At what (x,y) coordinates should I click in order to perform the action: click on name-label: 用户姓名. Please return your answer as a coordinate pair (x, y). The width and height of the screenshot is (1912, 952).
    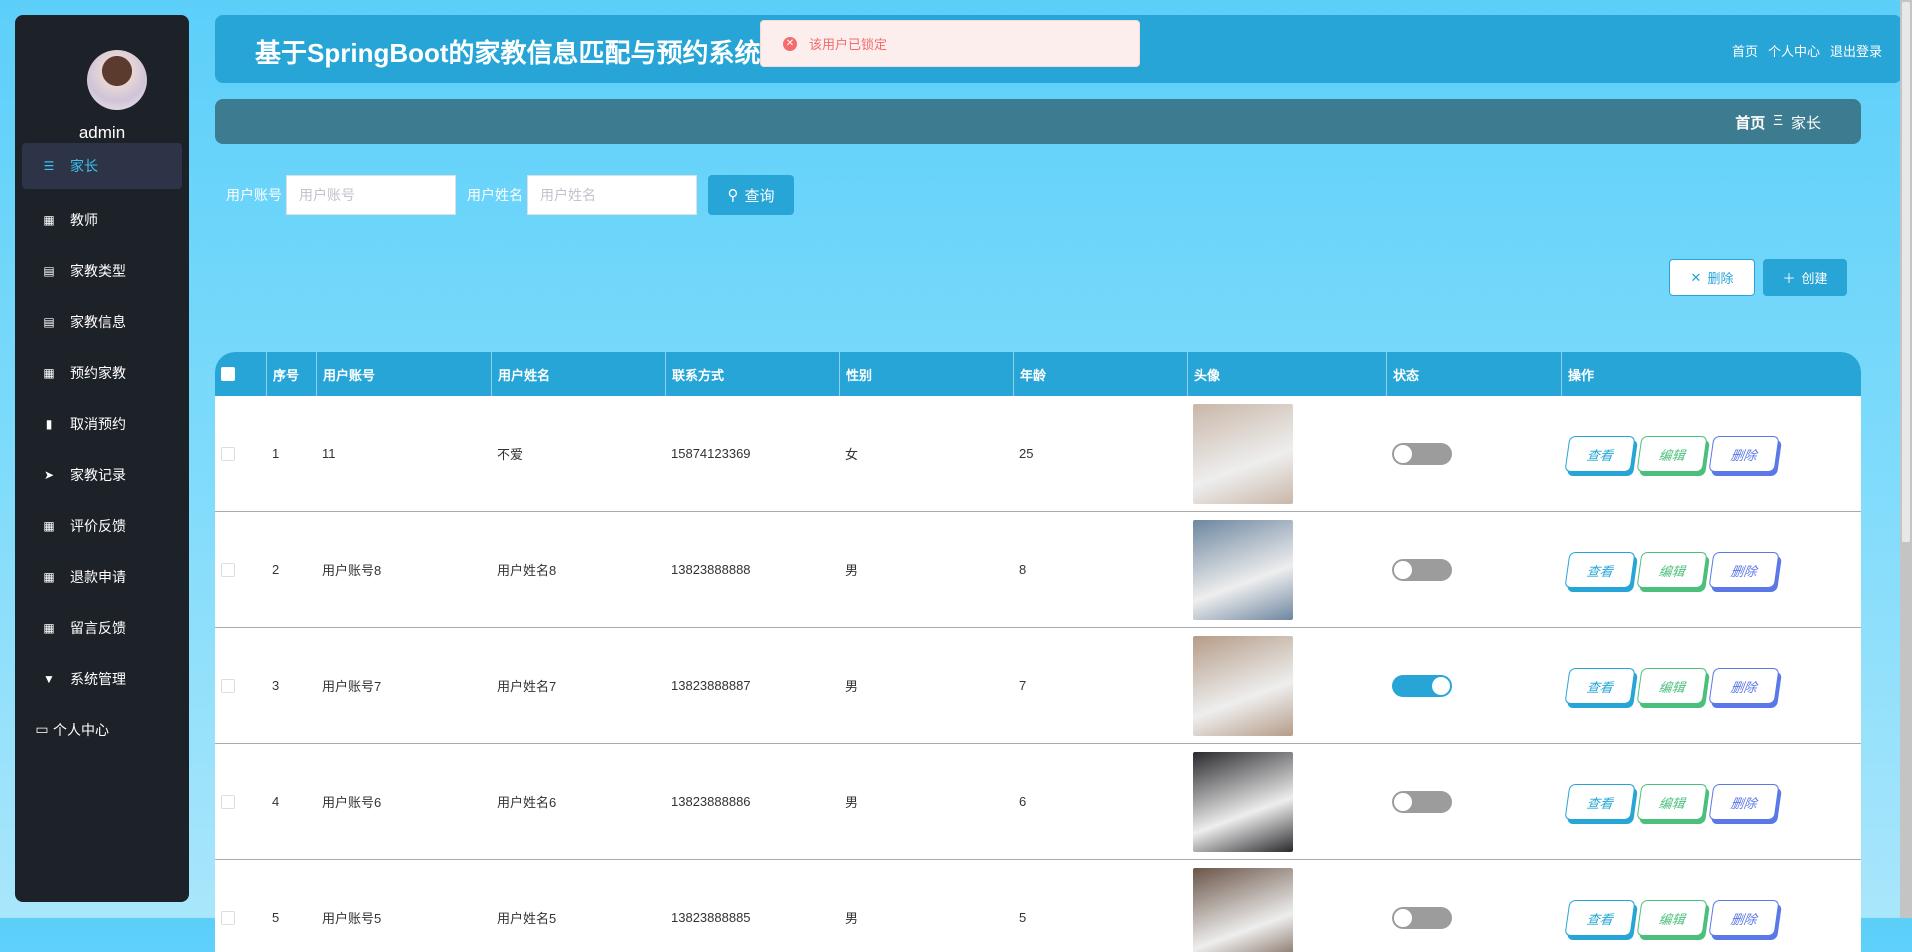
    Looking at the image, I should click on (495, 195).